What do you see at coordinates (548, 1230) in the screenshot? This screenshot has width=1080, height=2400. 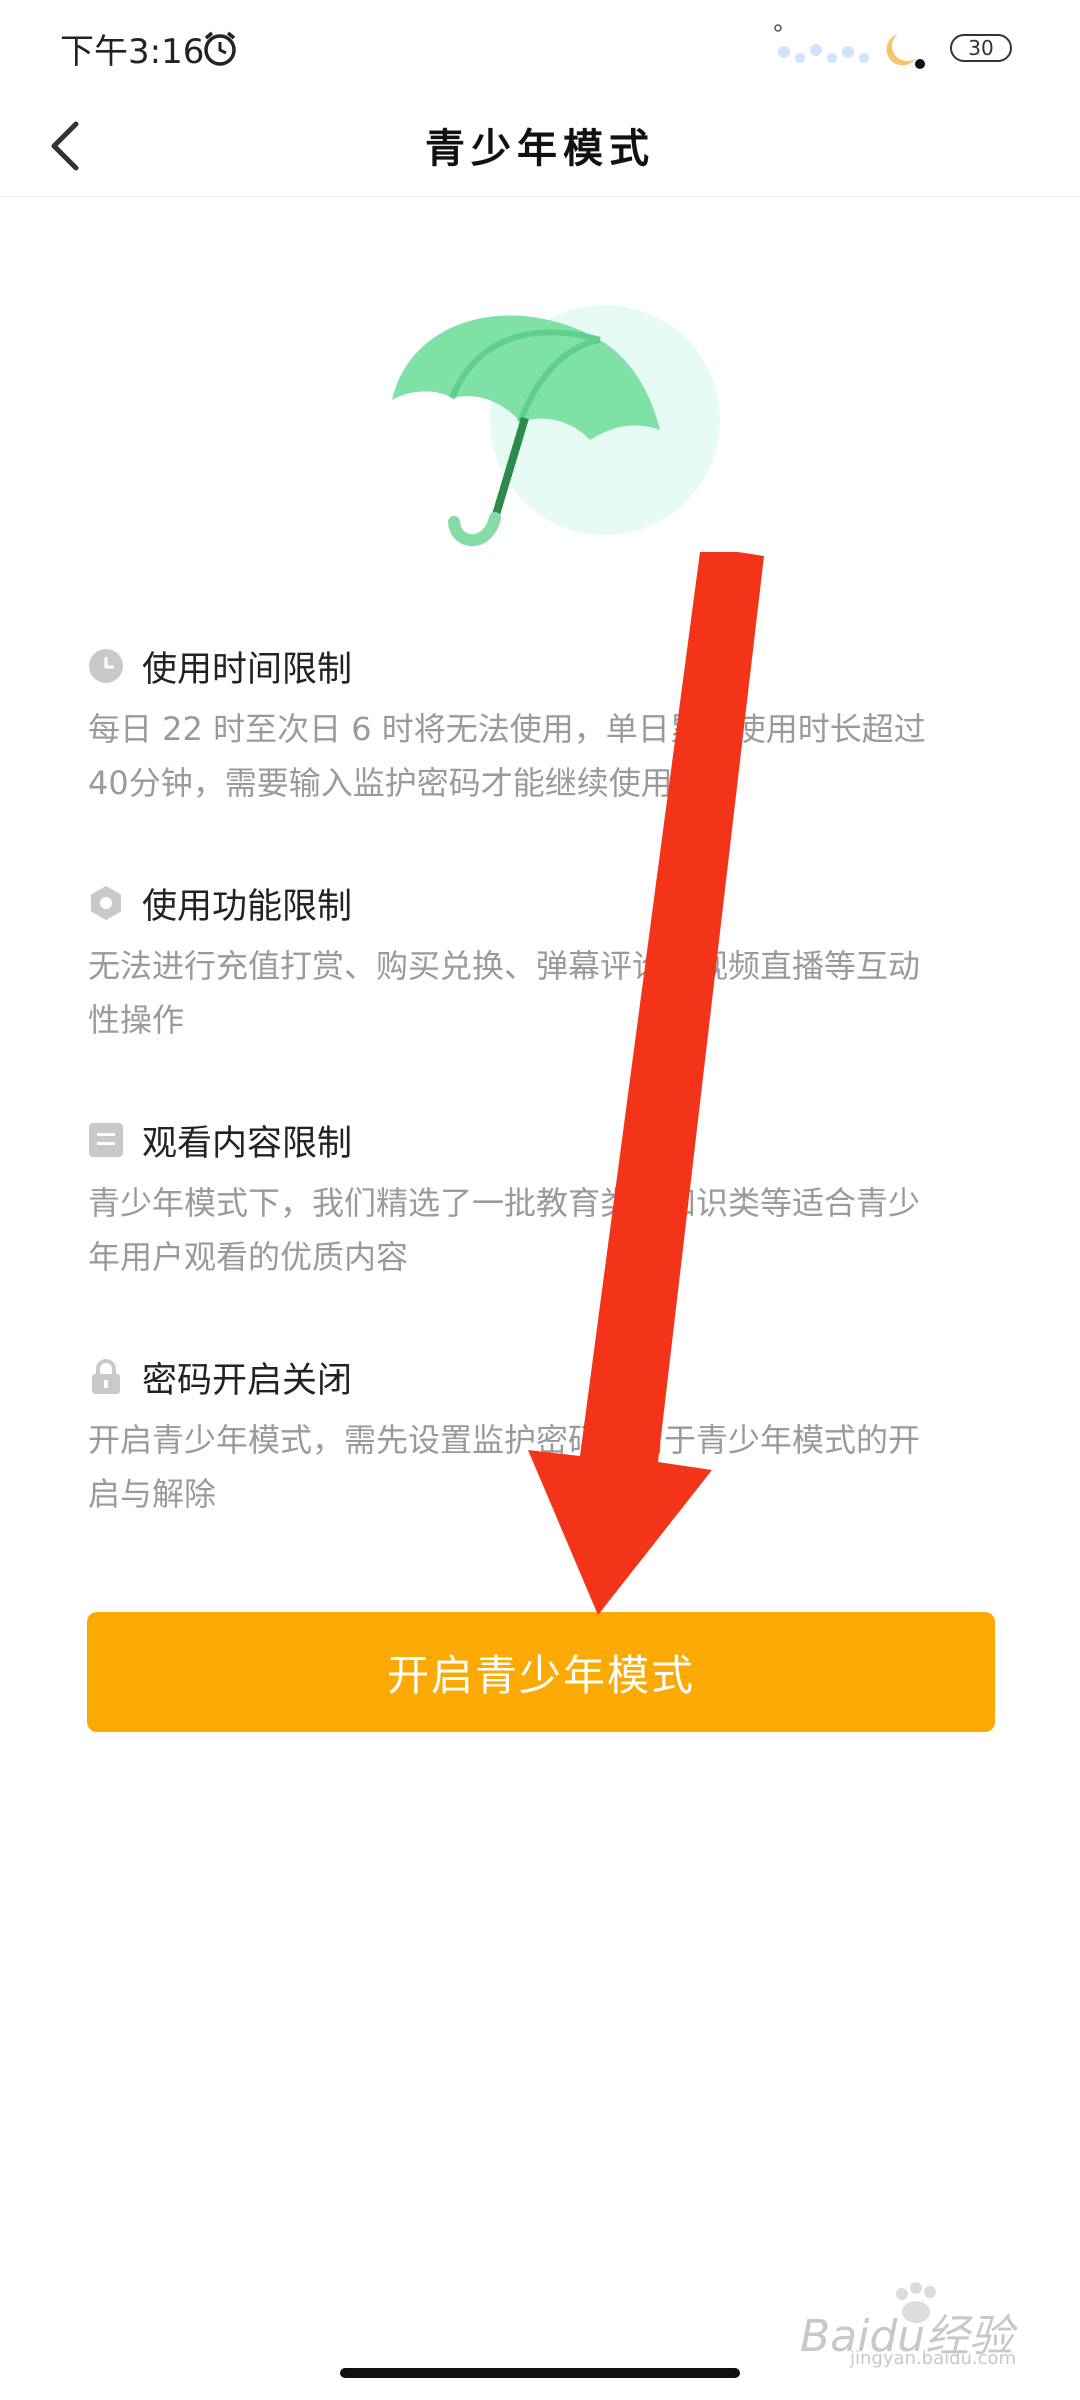 I see `feature-description: 青少年模式下，我们精选了一批教育类、知识类等适合青少 年用户观看的优质内容` at bounding box center [548, 1230].